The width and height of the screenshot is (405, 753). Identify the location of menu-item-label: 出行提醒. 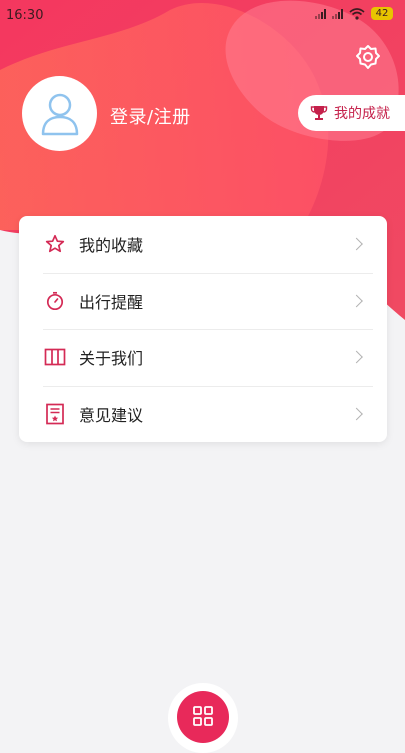
(111, 302).